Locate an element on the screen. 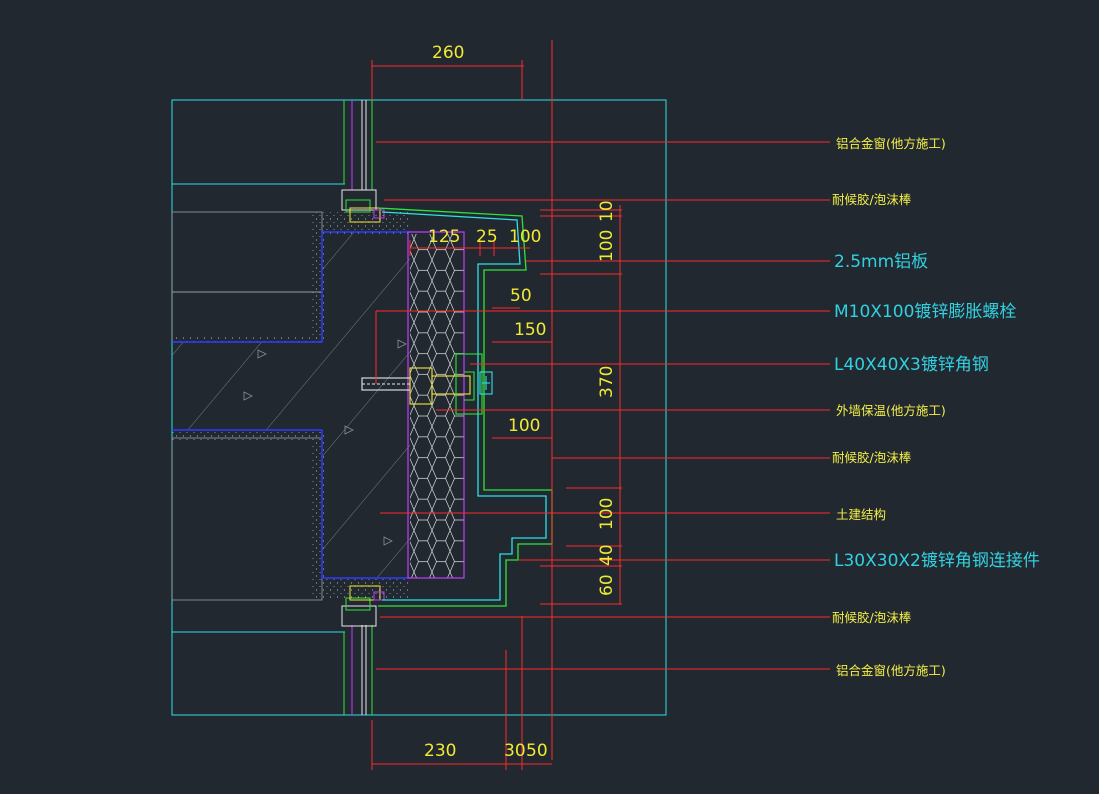 The width and height of the screenshot is (1099, 794). label-alu-panel: 2.5mm铝板 is located at coordinates (881, 262).